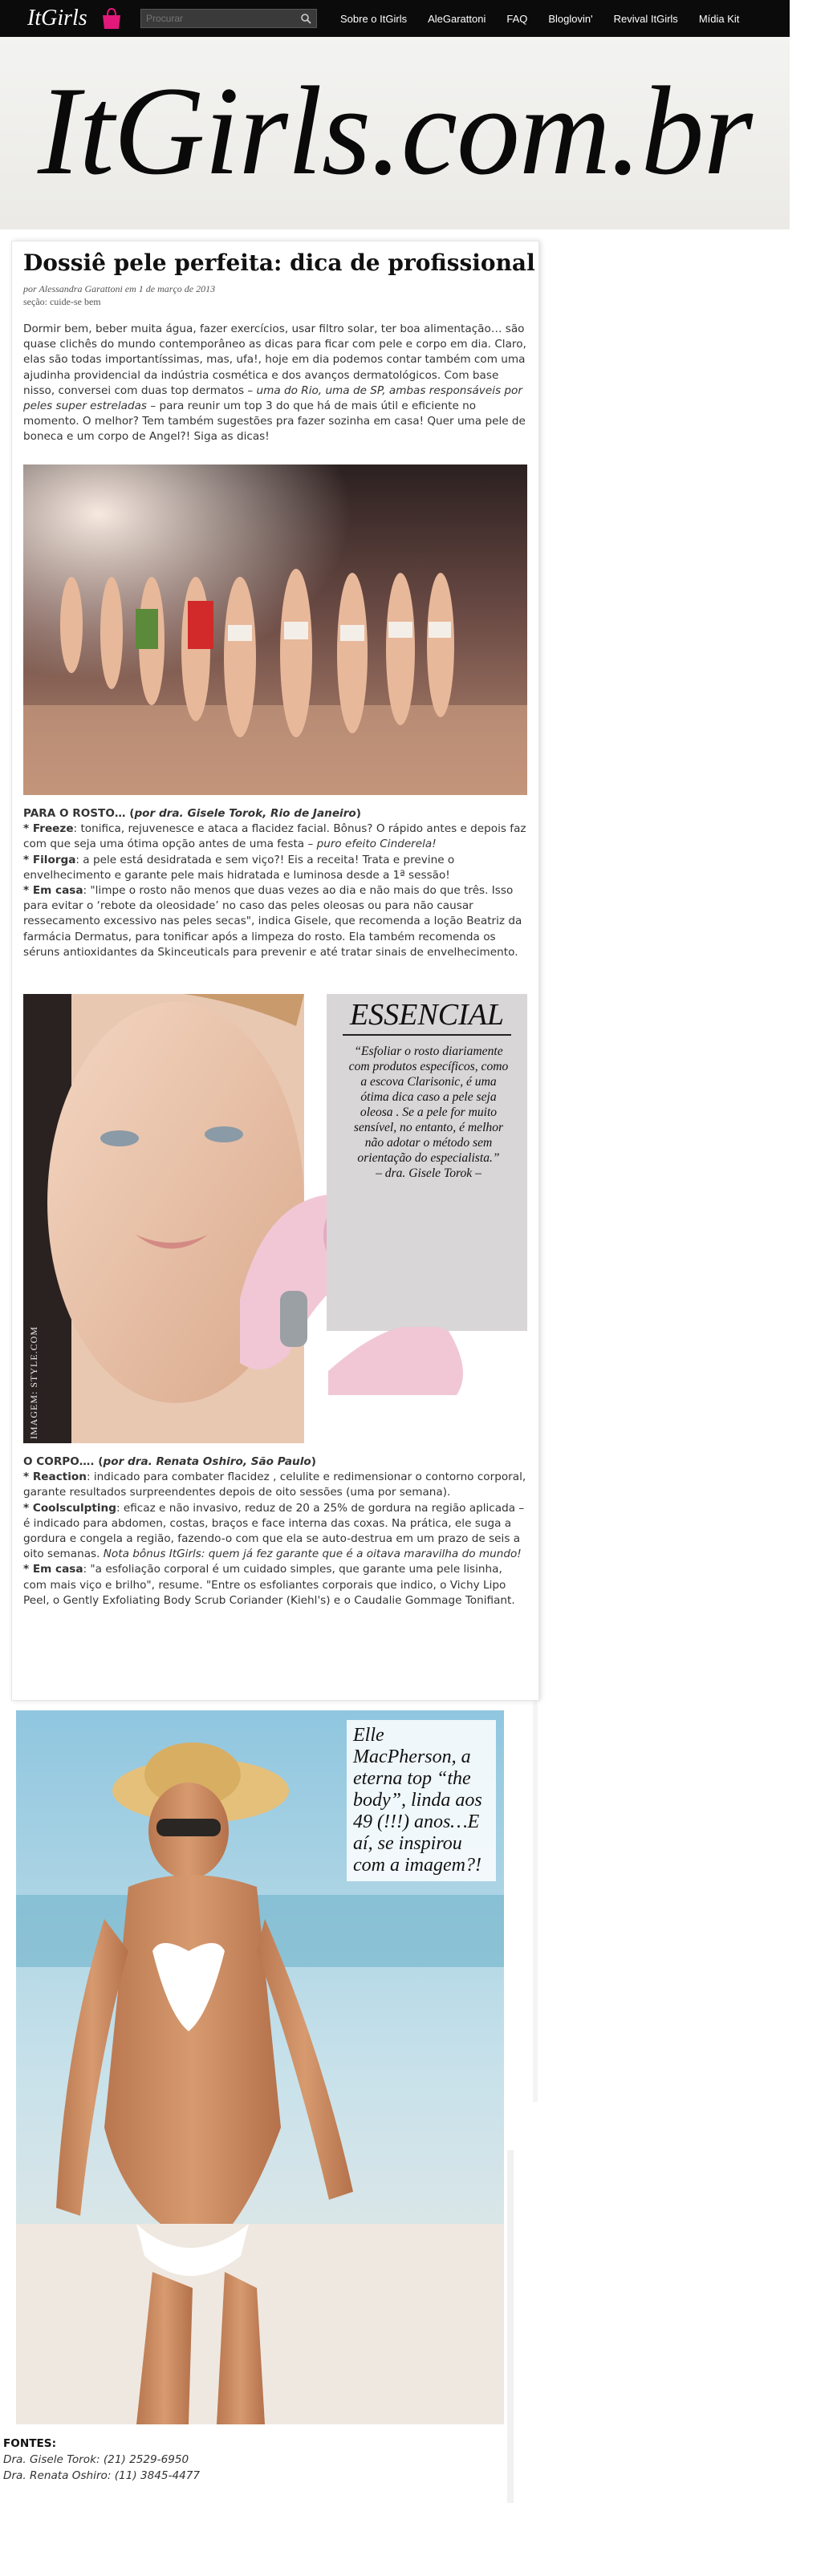 The width and height of the screenshot is (837, 2576). Describe the element at coordinates (373, 19) in the screenshot. I see `nav-item-sobre: Sobre o ItGirls` at that location.